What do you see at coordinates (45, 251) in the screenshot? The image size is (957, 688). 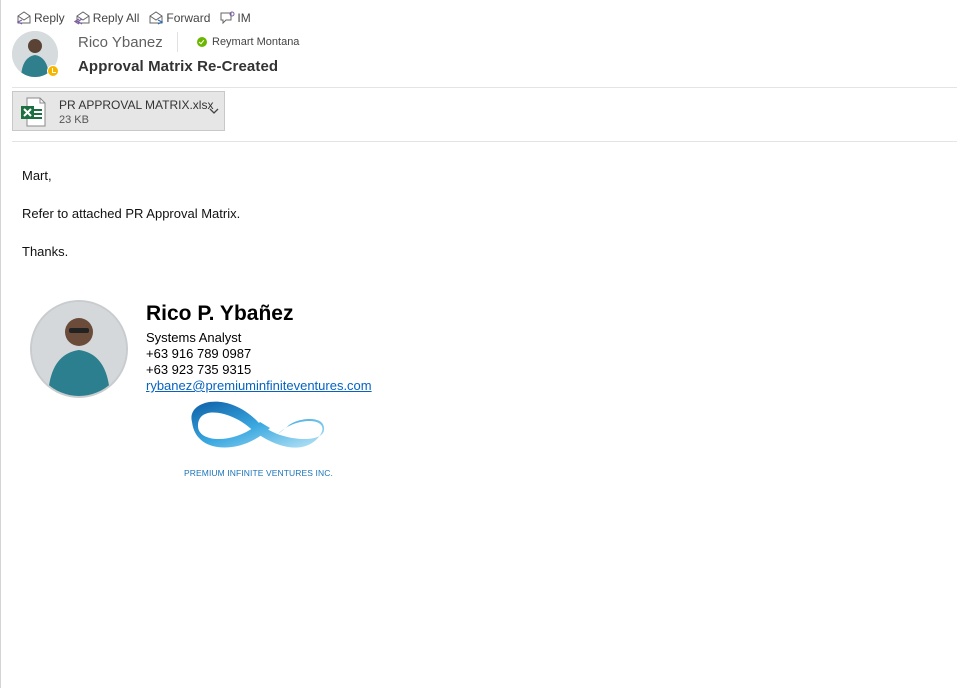 I see `closing-text: Thanks.` at bounding box center [45, 251].